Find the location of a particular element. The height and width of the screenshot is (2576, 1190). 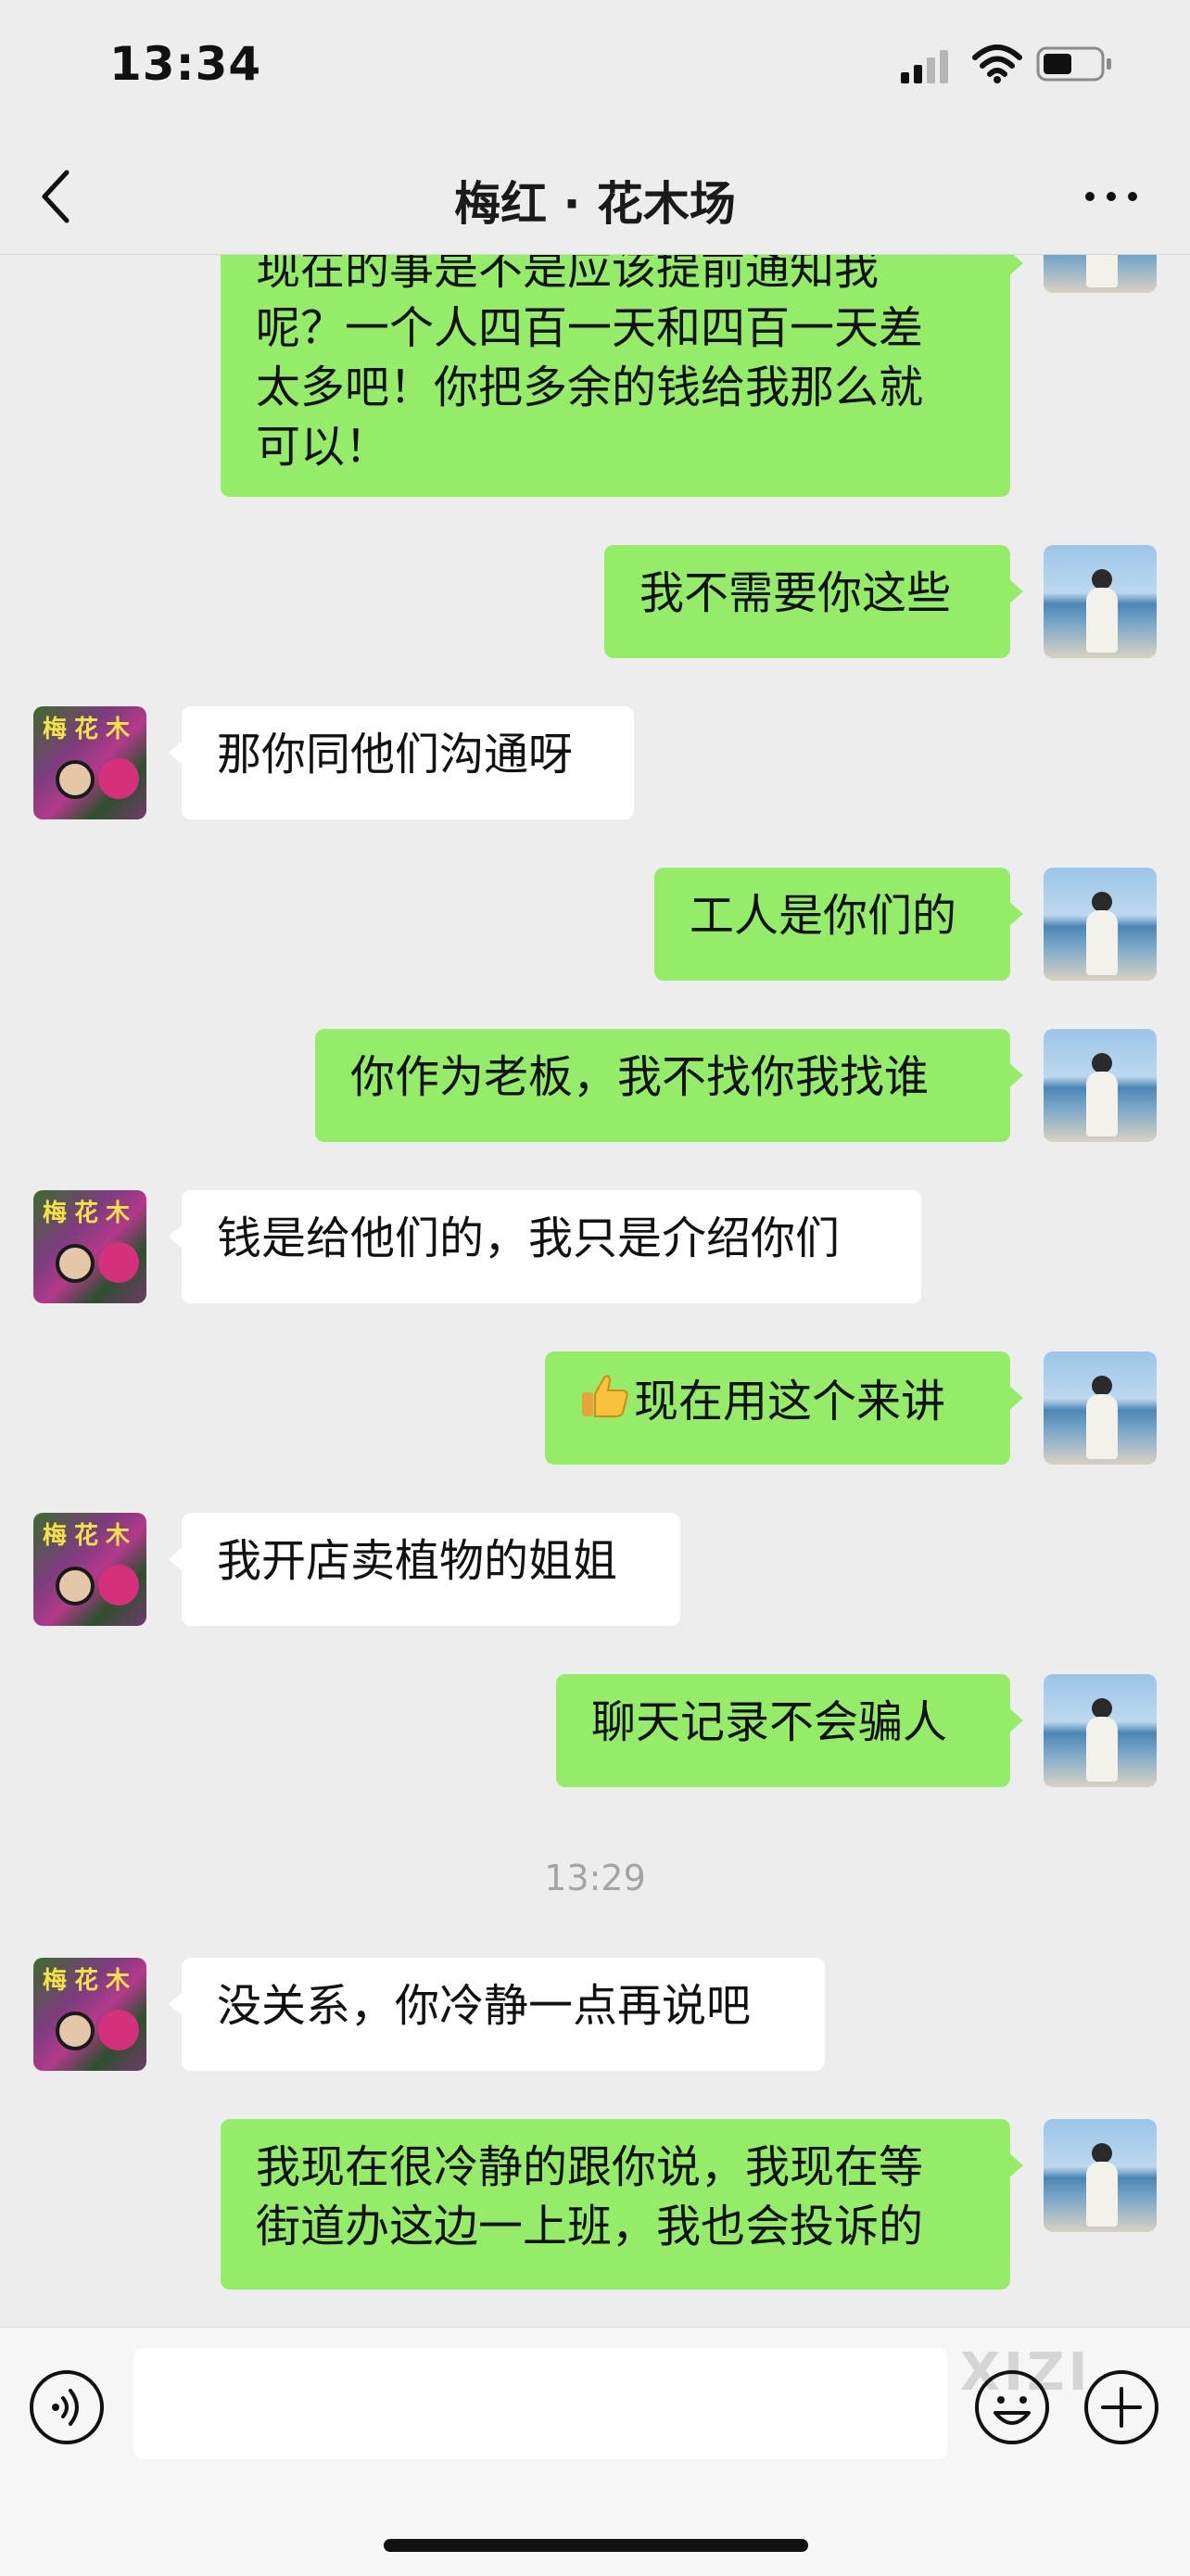

message-text: 工人是你们的 is located at coordinates (823, 916).